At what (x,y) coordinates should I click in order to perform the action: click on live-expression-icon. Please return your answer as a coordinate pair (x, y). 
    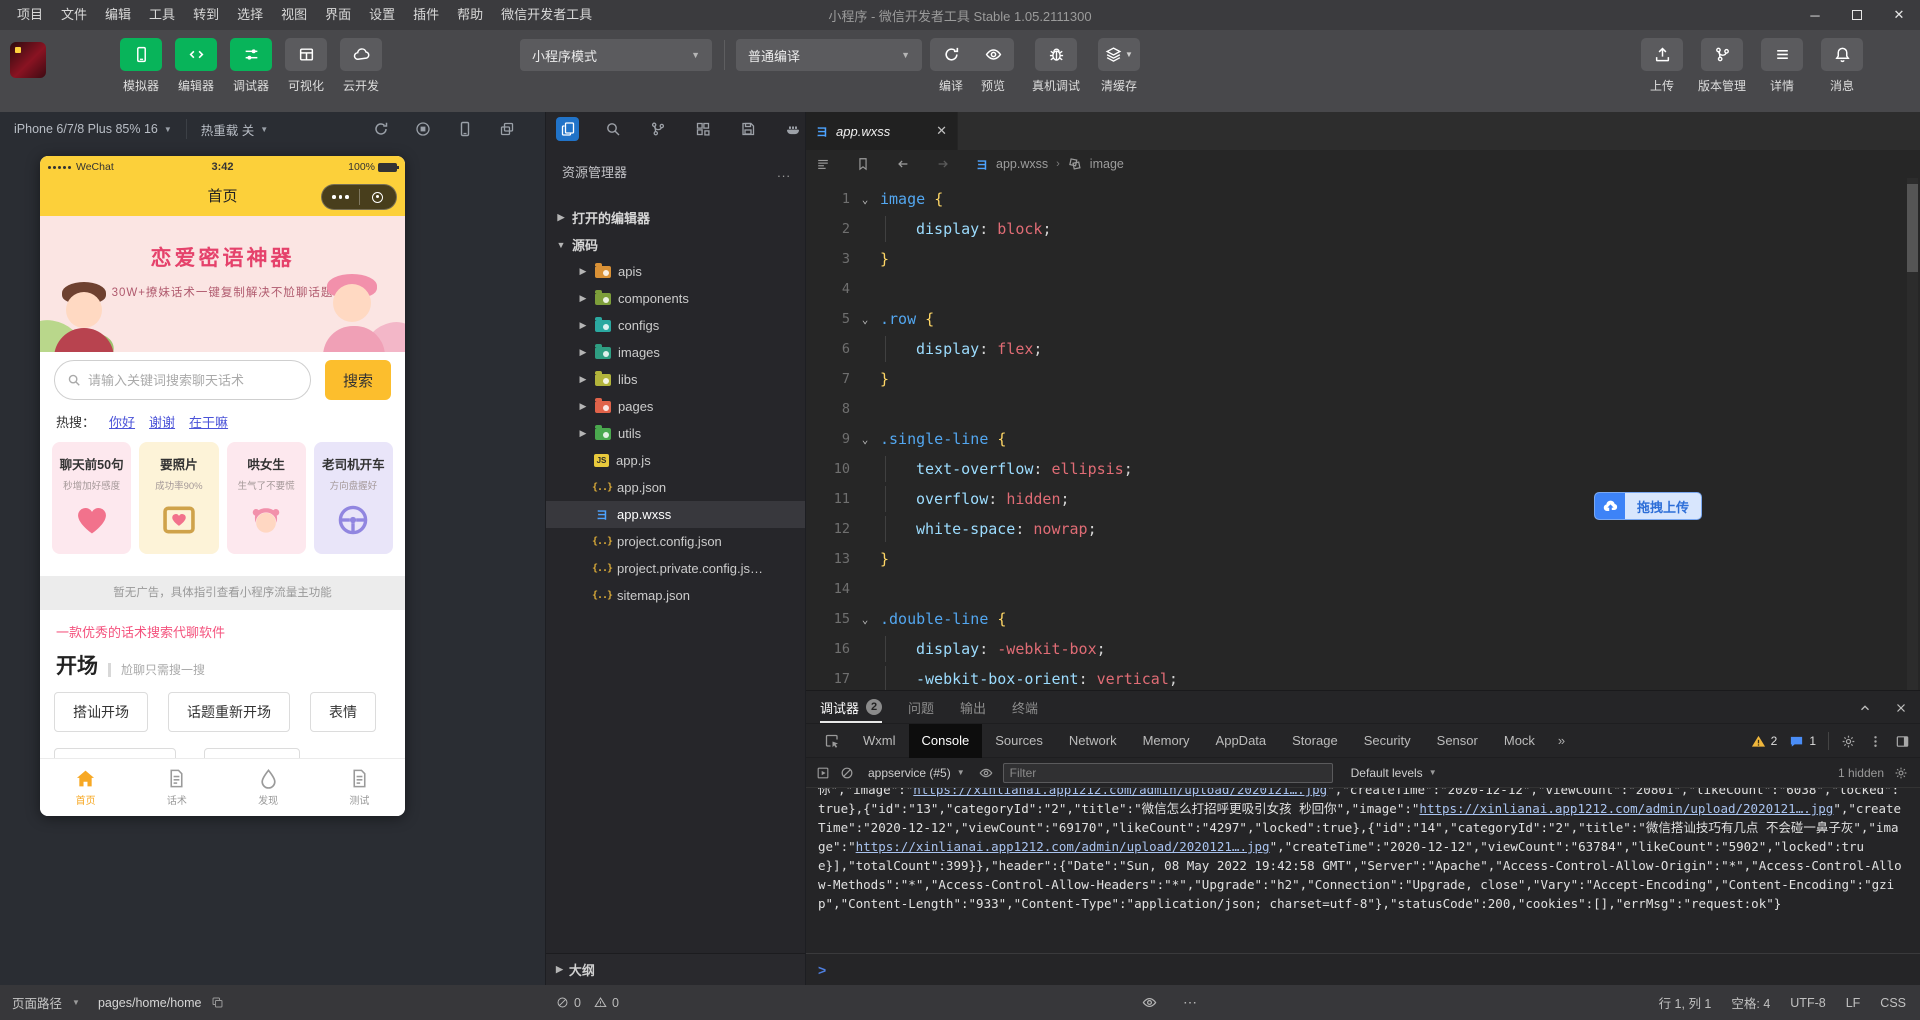
    Looking at the image, I should click on (986, 773).